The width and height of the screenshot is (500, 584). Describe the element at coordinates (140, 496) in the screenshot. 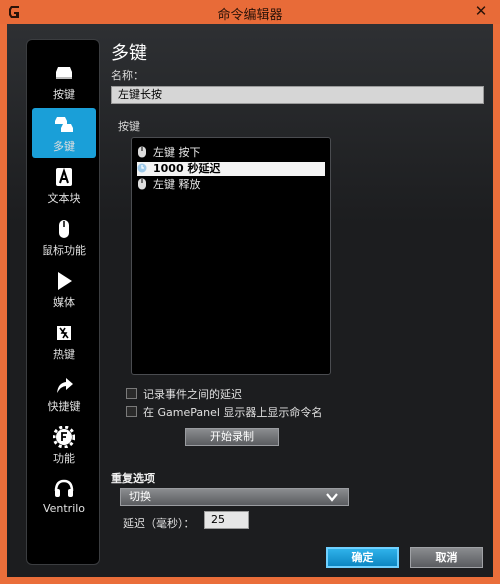

I see `dropdown-value: 切换` at that location.